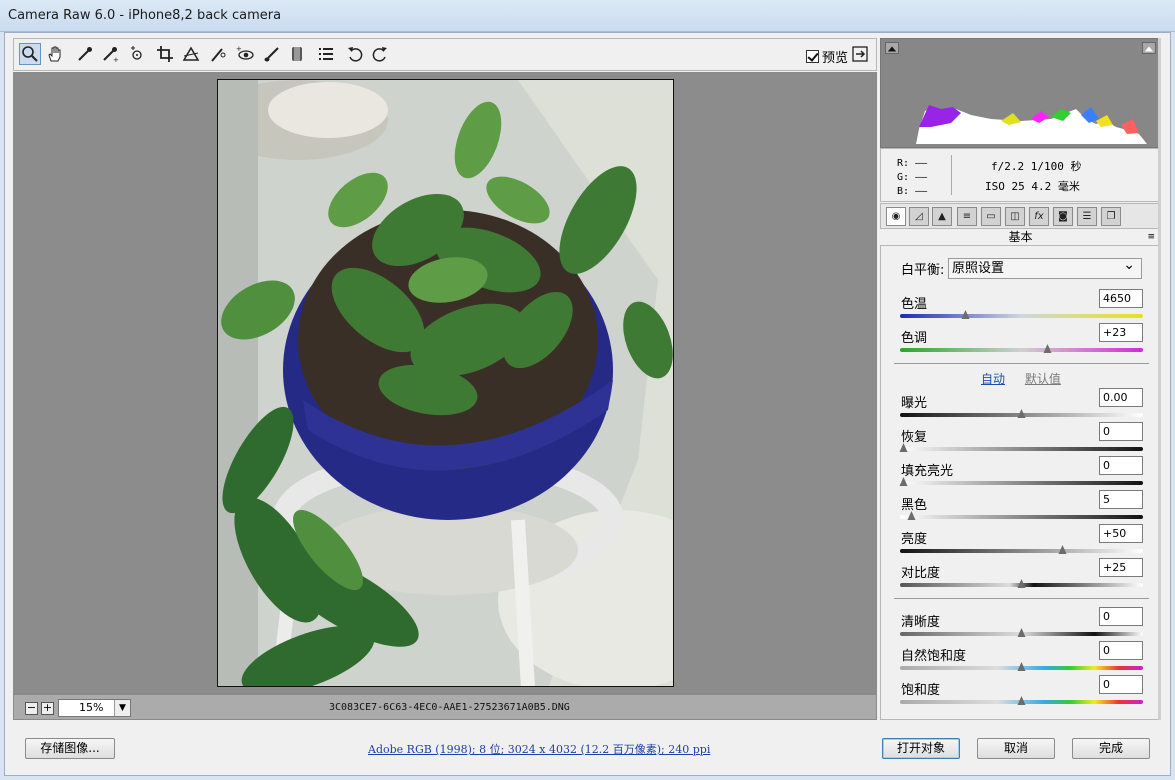 This screenshot has width=1175, height=780. Describe the element at coordinates (30, 54) in the screenshot. I see `zoom-tool-icon` at that location.